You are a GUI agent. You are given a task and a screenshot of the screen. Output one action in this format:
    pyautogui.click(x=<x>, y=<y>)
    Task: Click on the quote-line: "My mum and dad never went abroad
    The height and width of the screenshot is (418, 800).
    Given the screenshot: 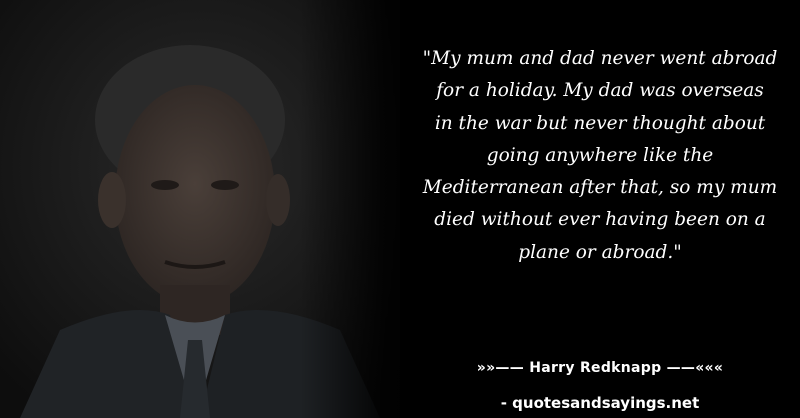 What is the action you would take?
    pyautogui.click(x=600, y=58)
    